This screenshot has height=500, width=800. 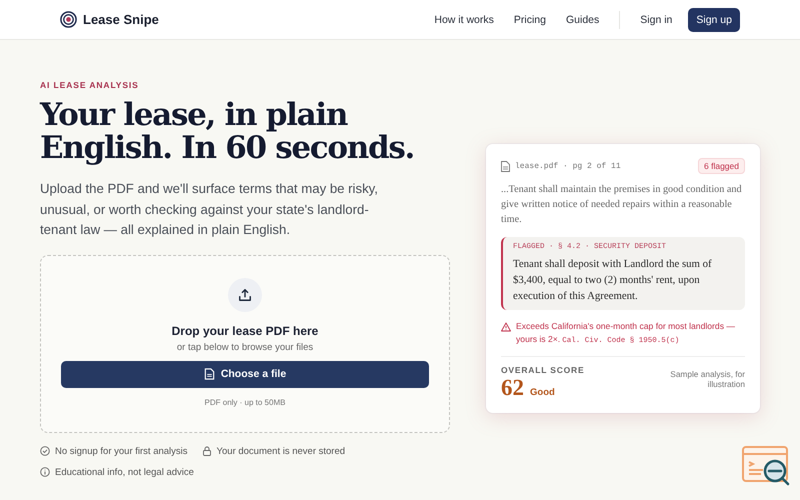 What do you see at coordinates (656, 20) in the screenshot?
I see `sign-in-link: Sign in` at bounding box center [656, 20].